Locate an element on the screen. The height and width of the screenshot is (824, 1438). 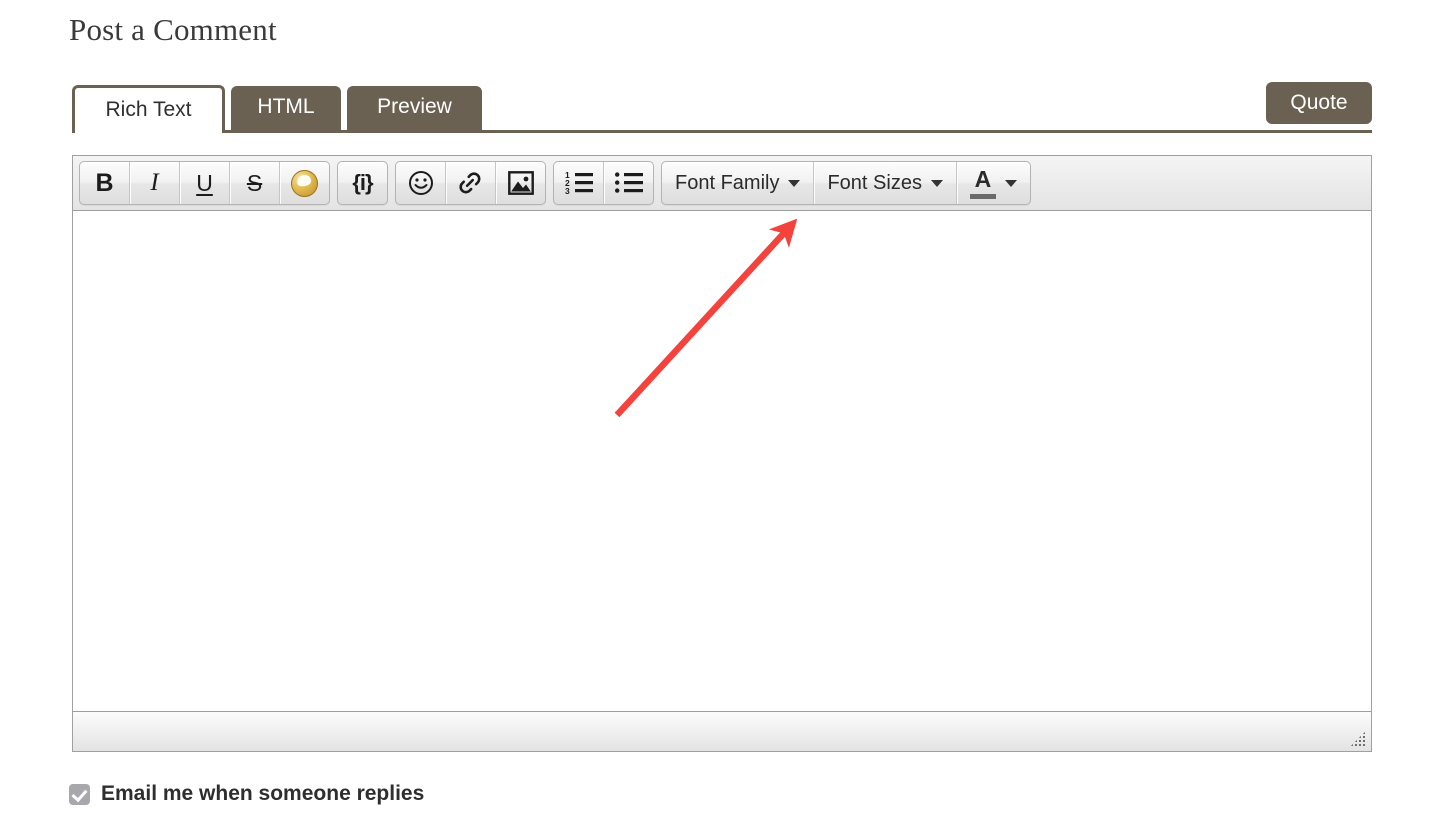
text-color-swatch-bar is located at coordinates (982, 196).